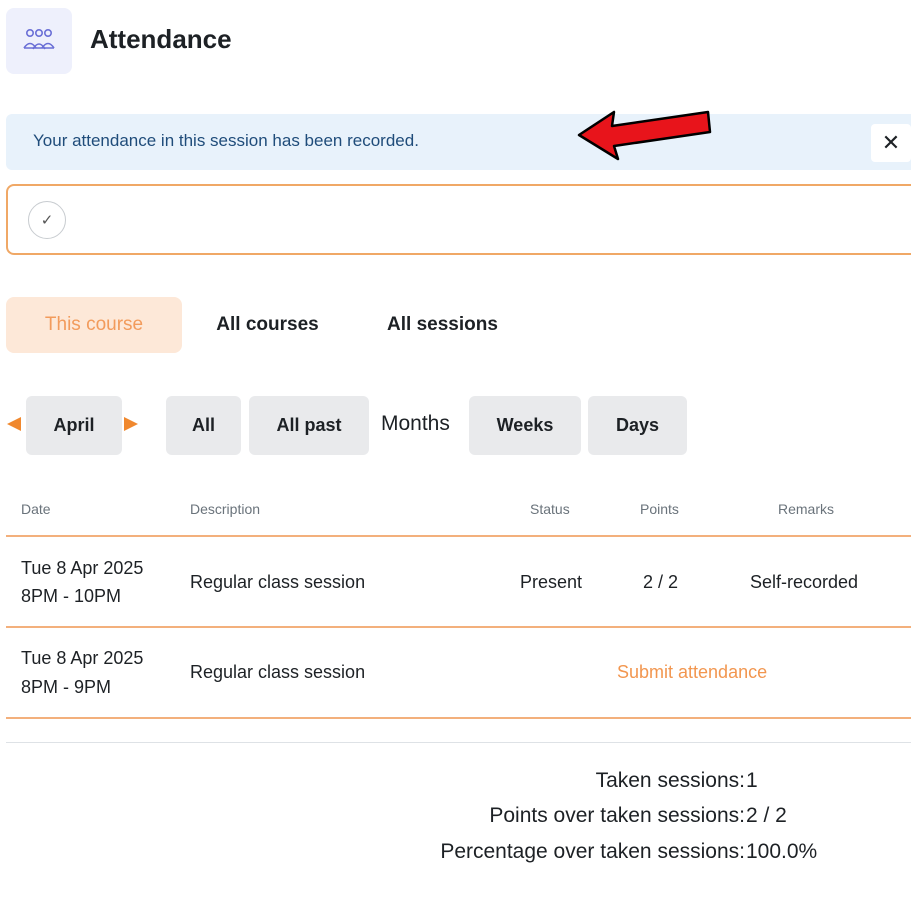 The image size is (911, 920). What do you see at coordinates (766, 815) in the screenshot?
I see `summary-points-value: 2 / 2` at bounding box center [766, 815].